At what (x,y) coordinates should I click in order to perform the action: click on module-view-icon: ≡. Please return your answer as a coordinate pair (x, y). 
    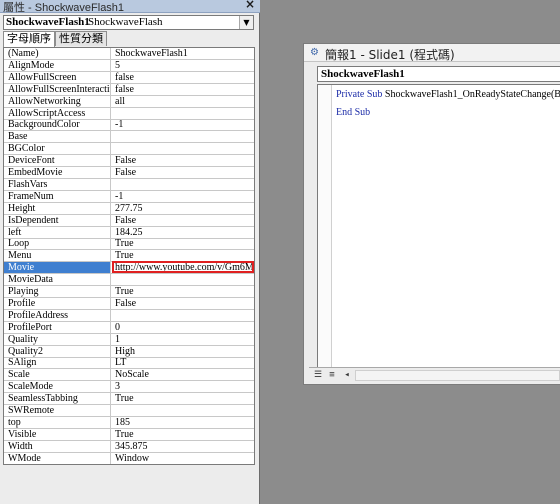
    Looking at the image, I should click on (332, 375).